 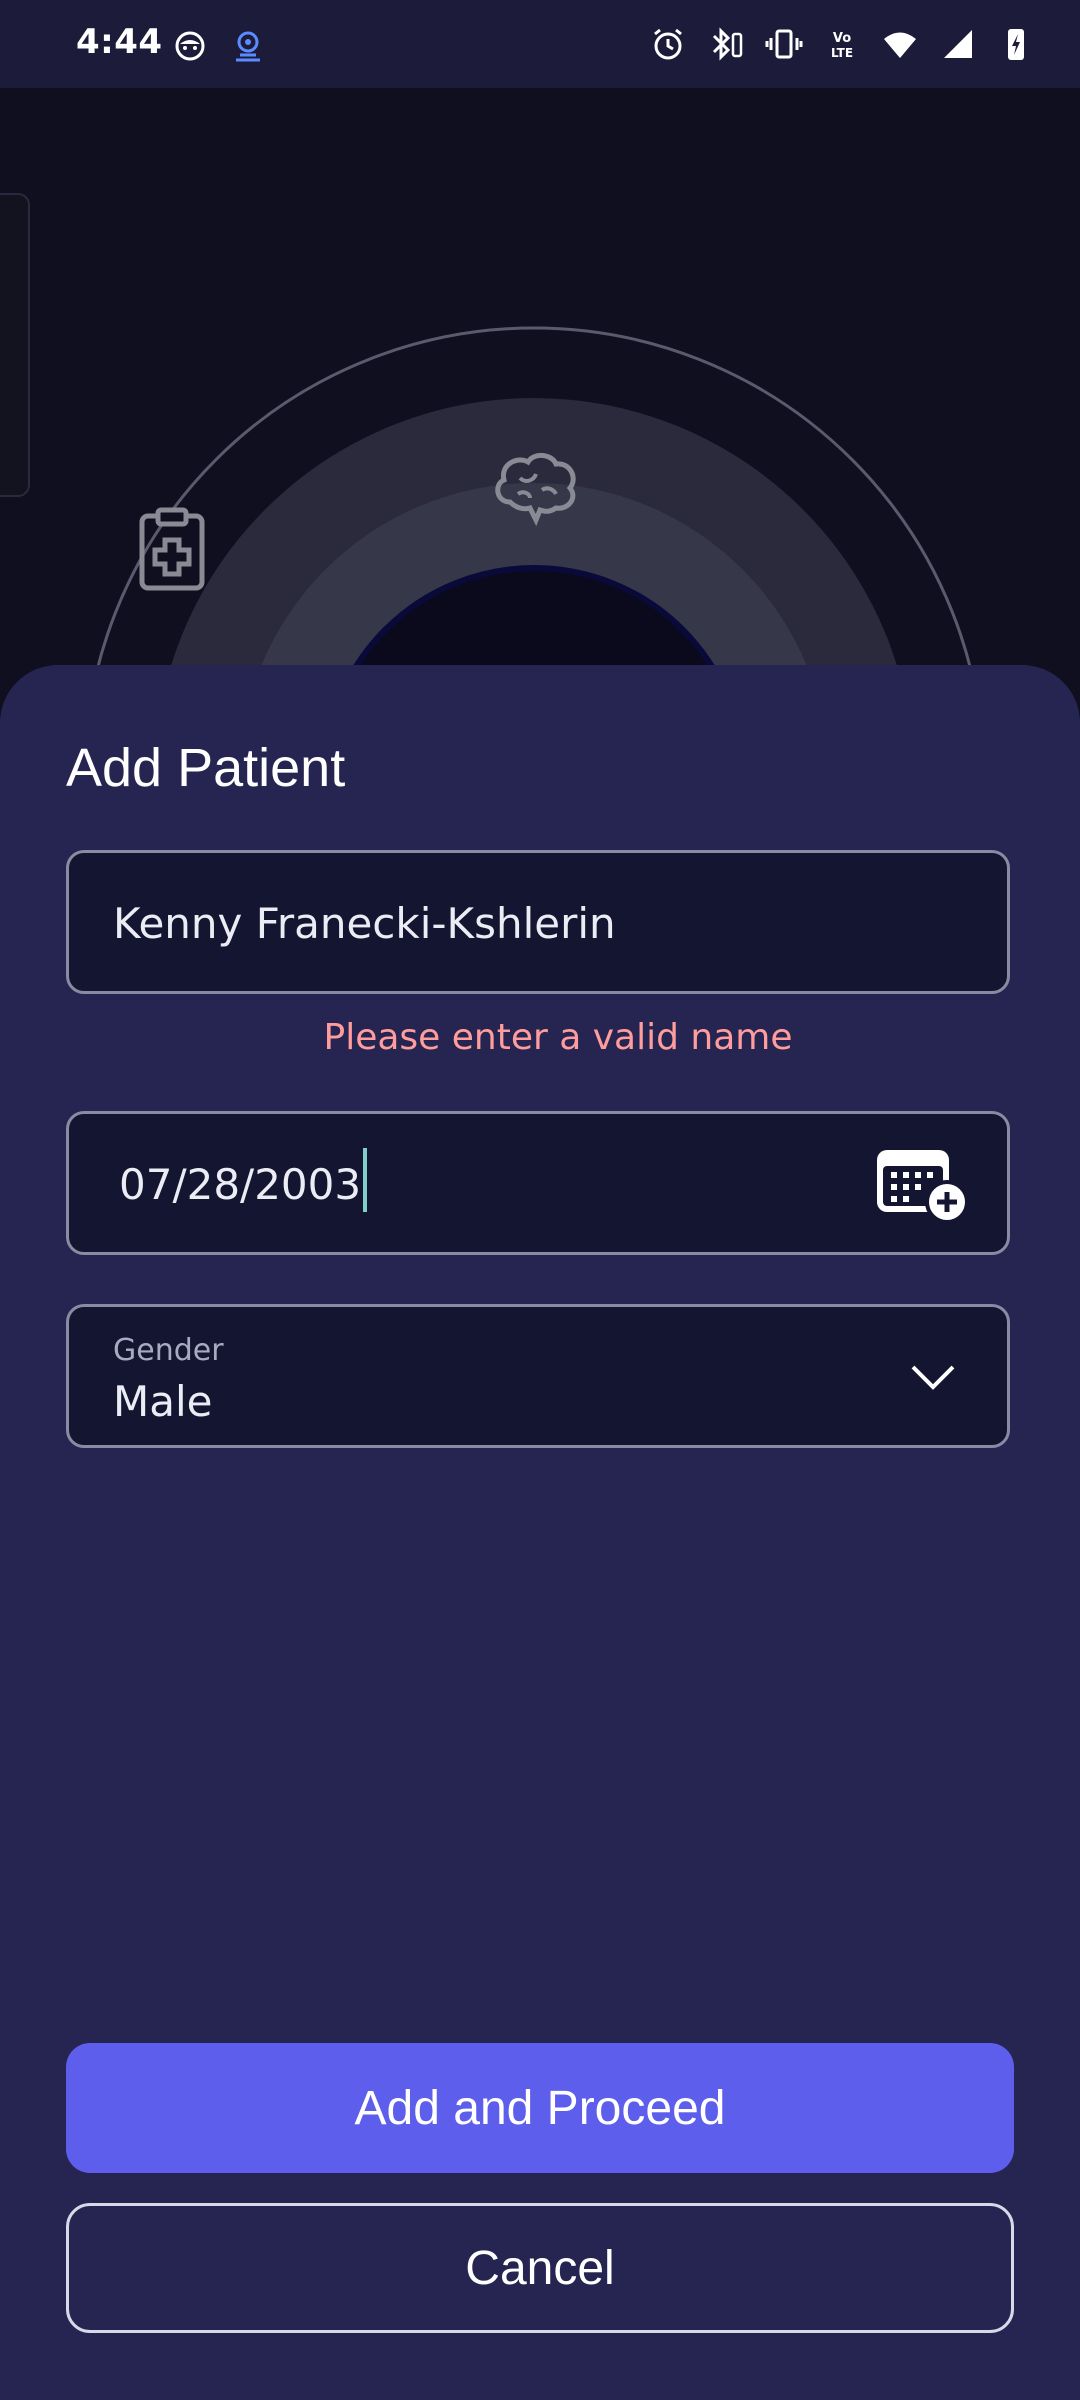 I want to click on date-of-birth-value-wrap: 07/28/2003, so click(x=243, y=1182).